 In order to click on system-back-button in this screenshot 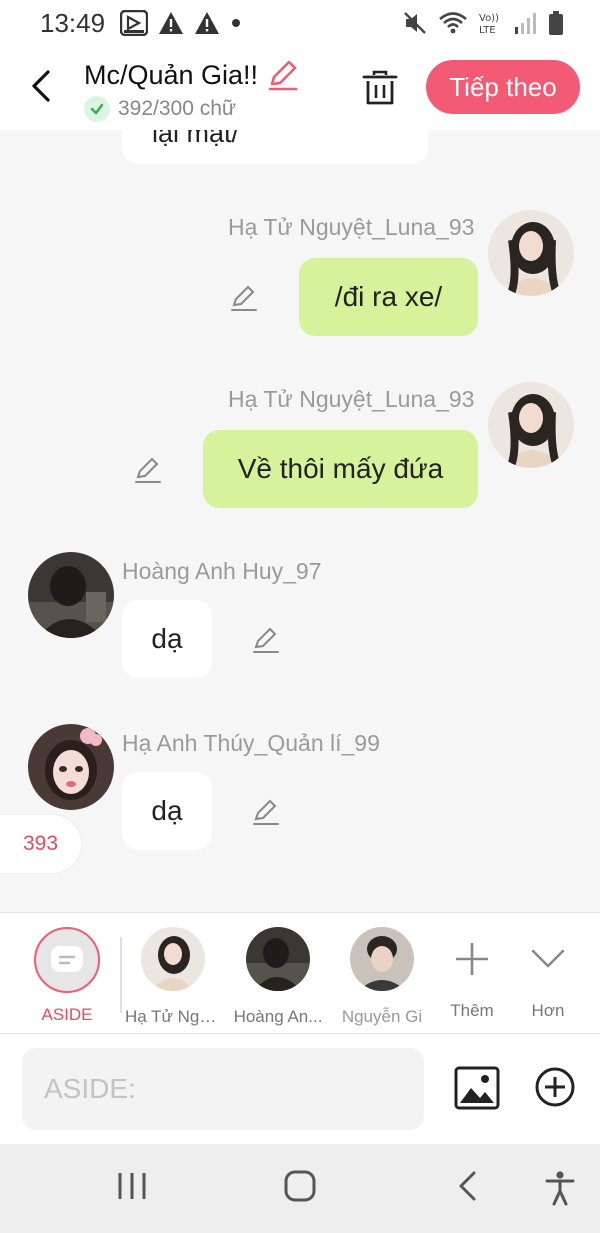, I will do `click(468, 1188)`.